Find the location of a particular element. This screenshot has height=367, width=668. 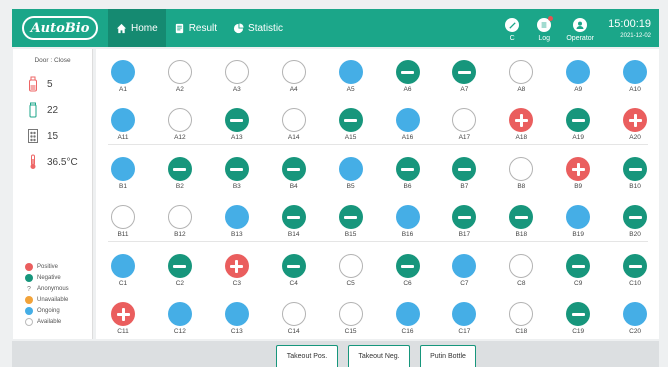

well-A4 is located at coordinates (293, 72).